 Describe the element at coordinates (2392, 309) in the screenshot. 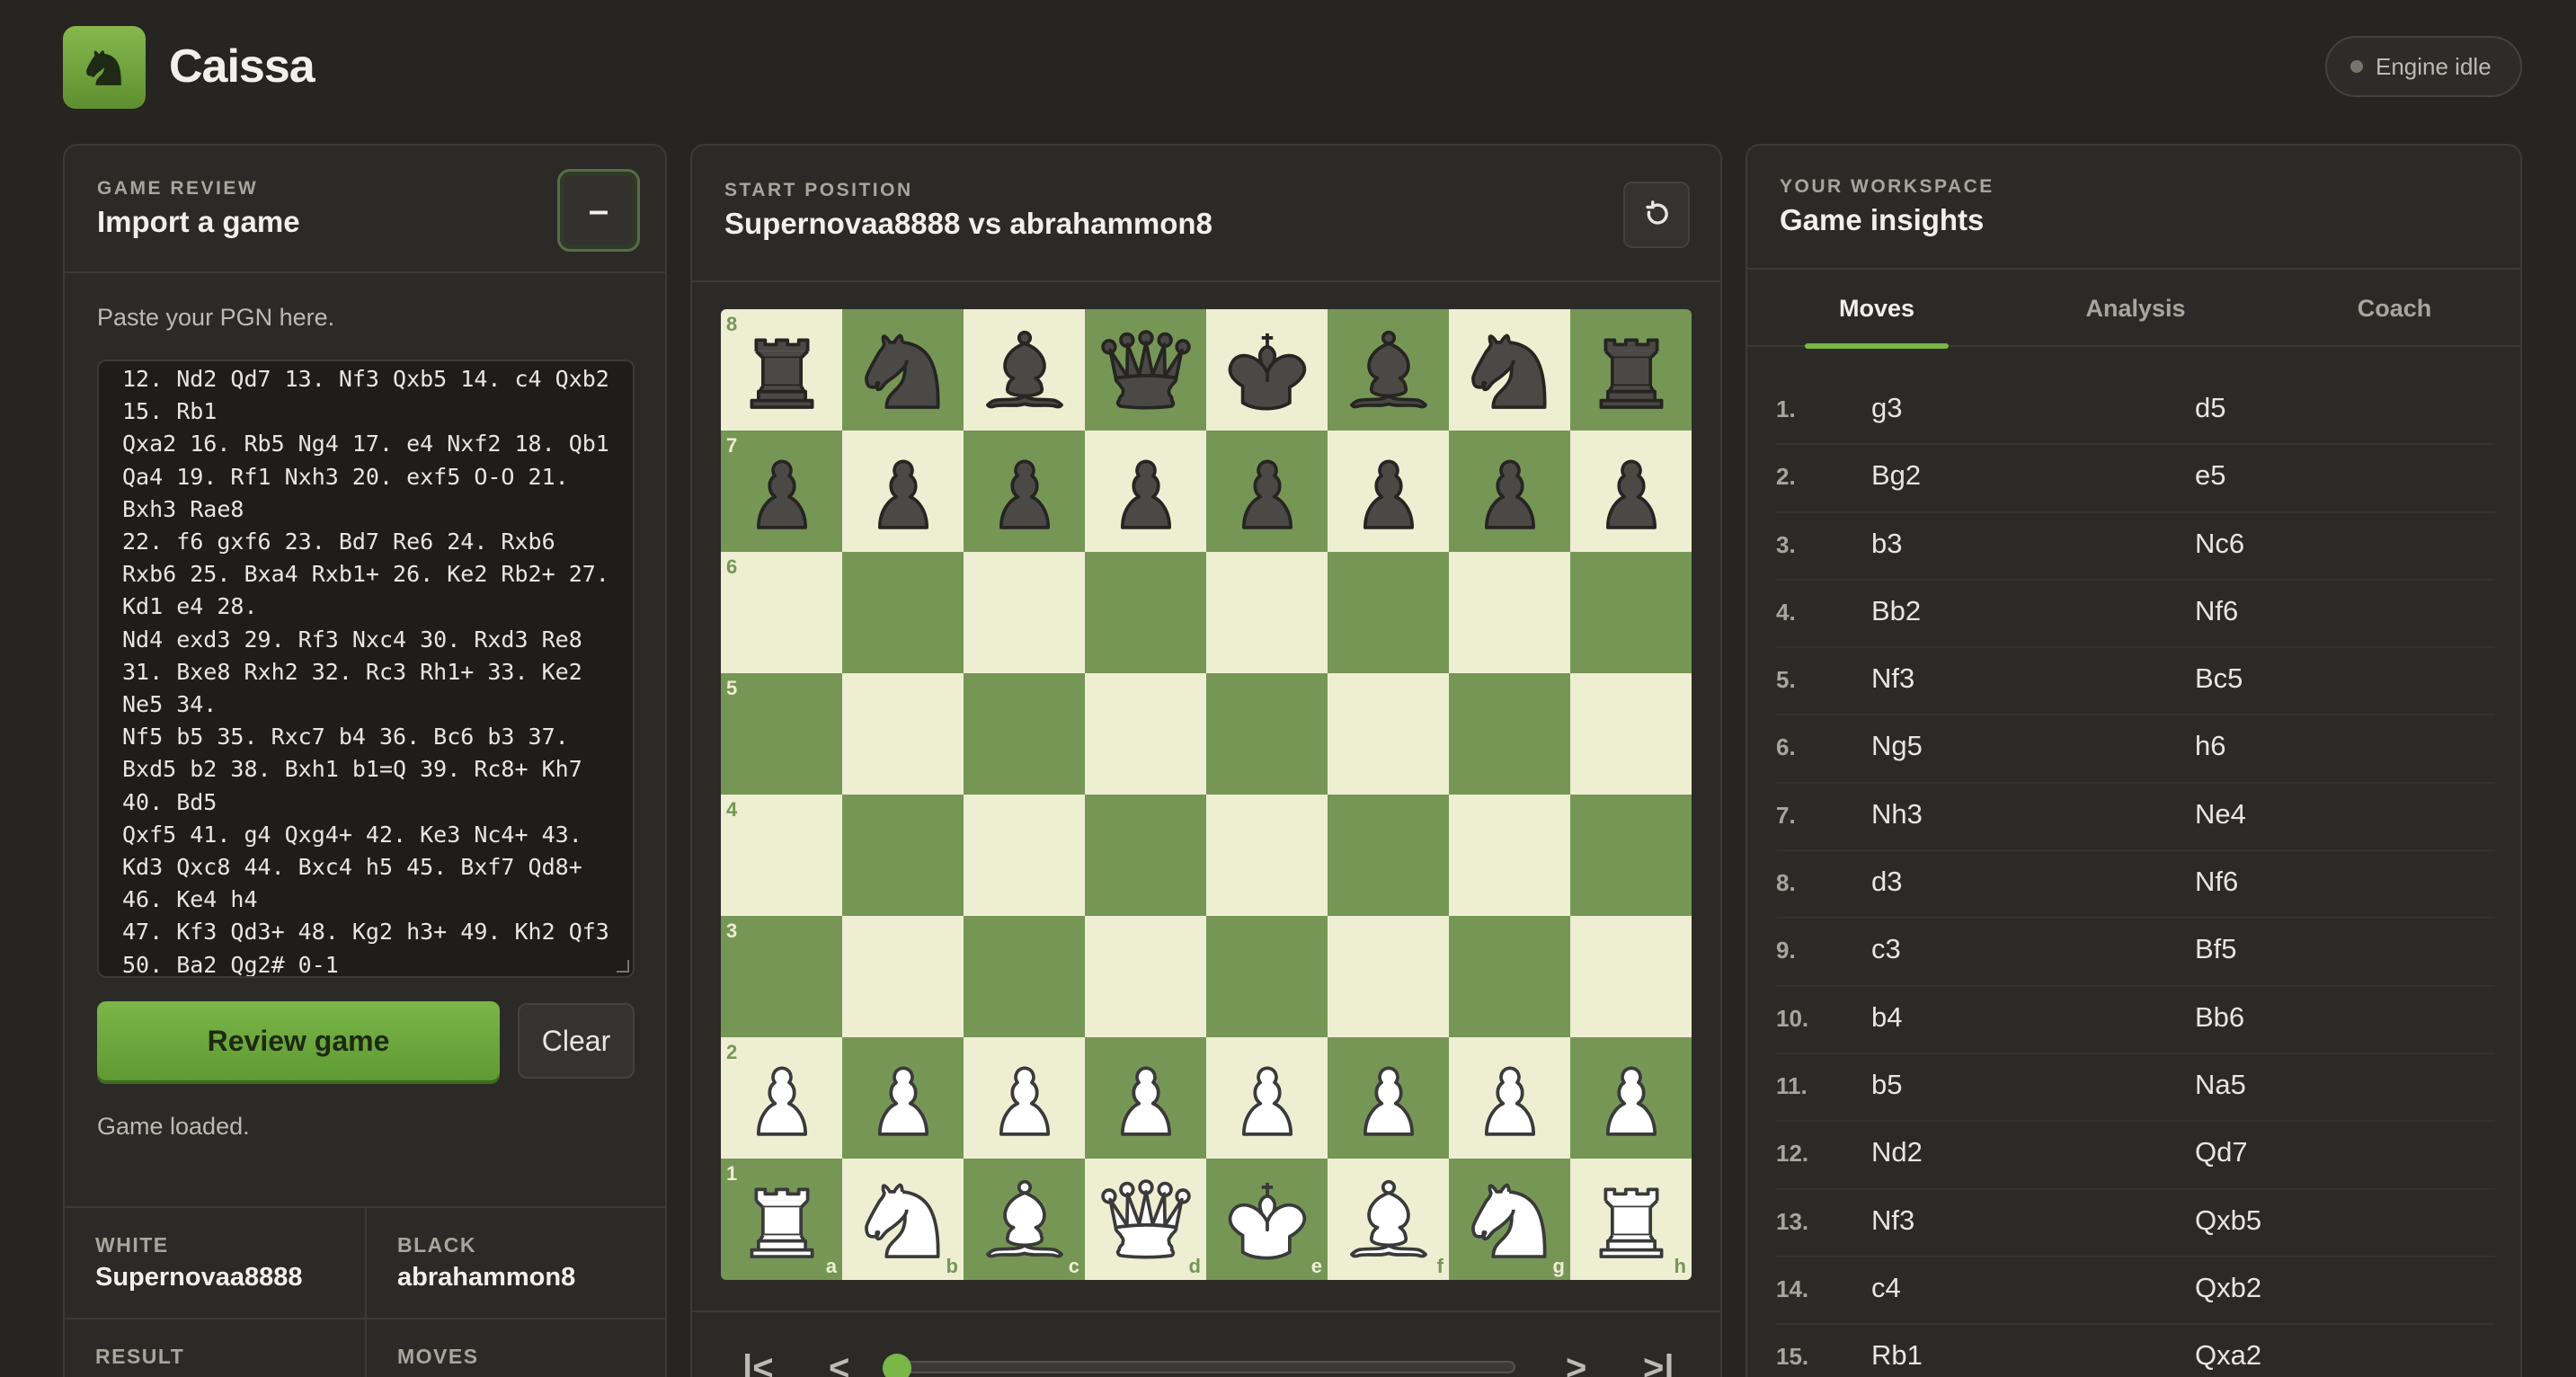

I see `tab-coach: Coach` at that location.